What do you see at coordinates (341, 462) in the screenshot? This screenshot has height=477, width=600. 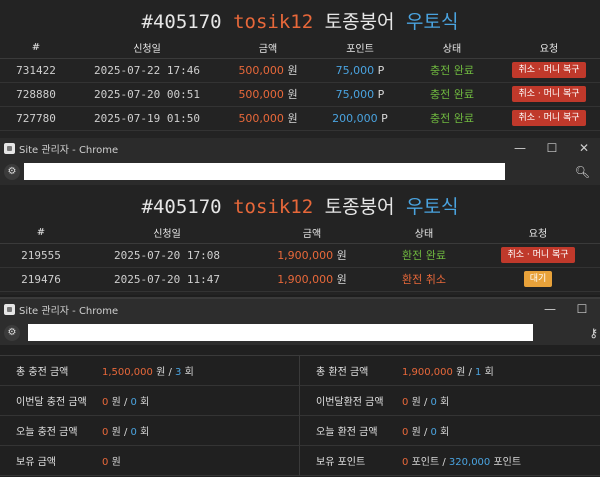 I see `summary-label: 보유 포인트` at bounding box center [341, 462].